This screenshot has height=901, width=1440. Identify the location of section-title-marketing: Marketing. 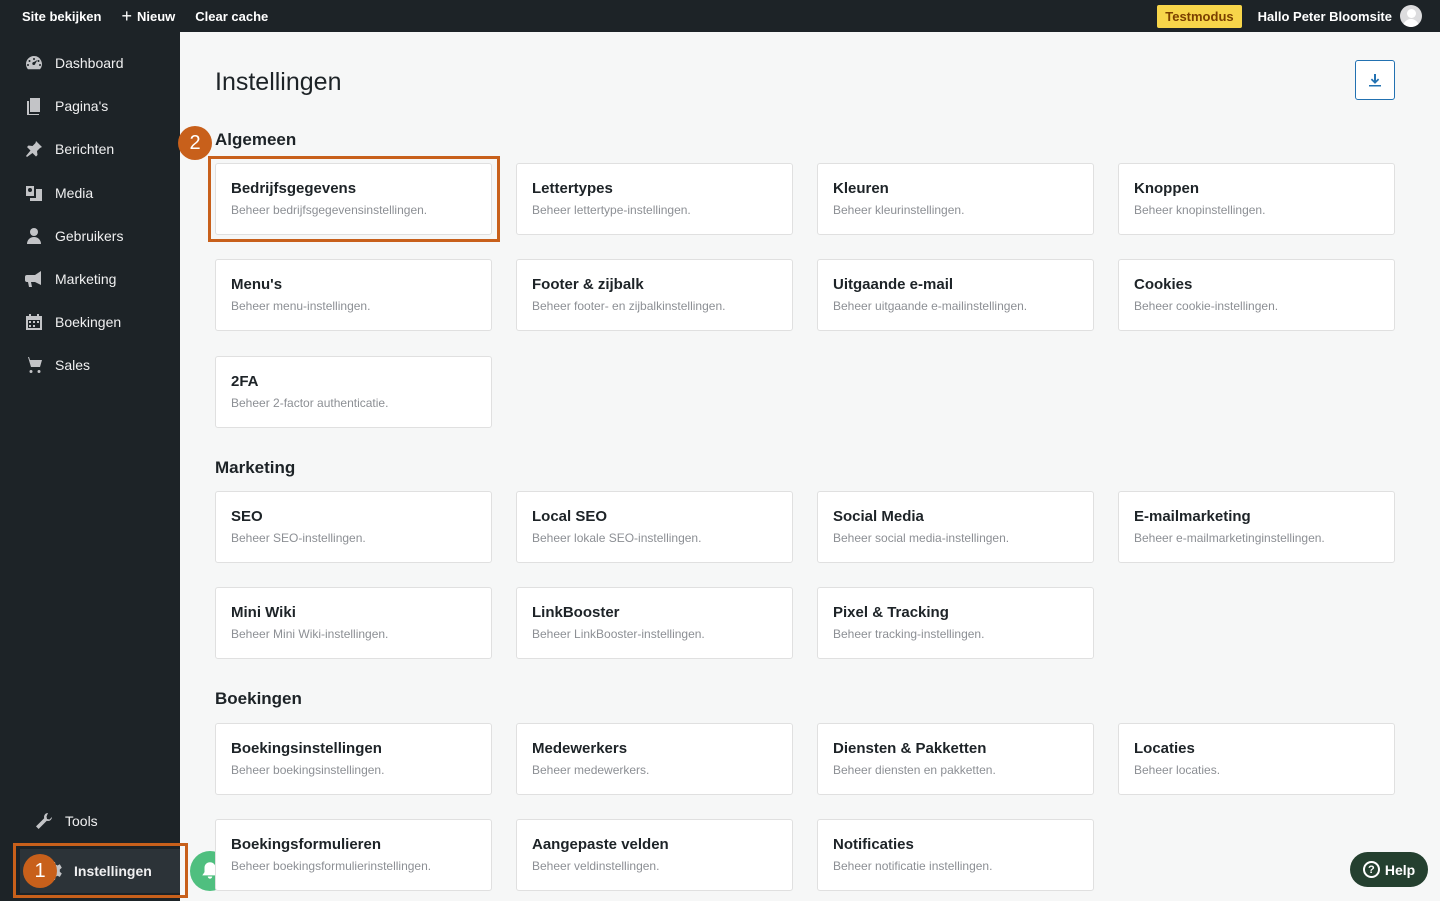
(255, 467).